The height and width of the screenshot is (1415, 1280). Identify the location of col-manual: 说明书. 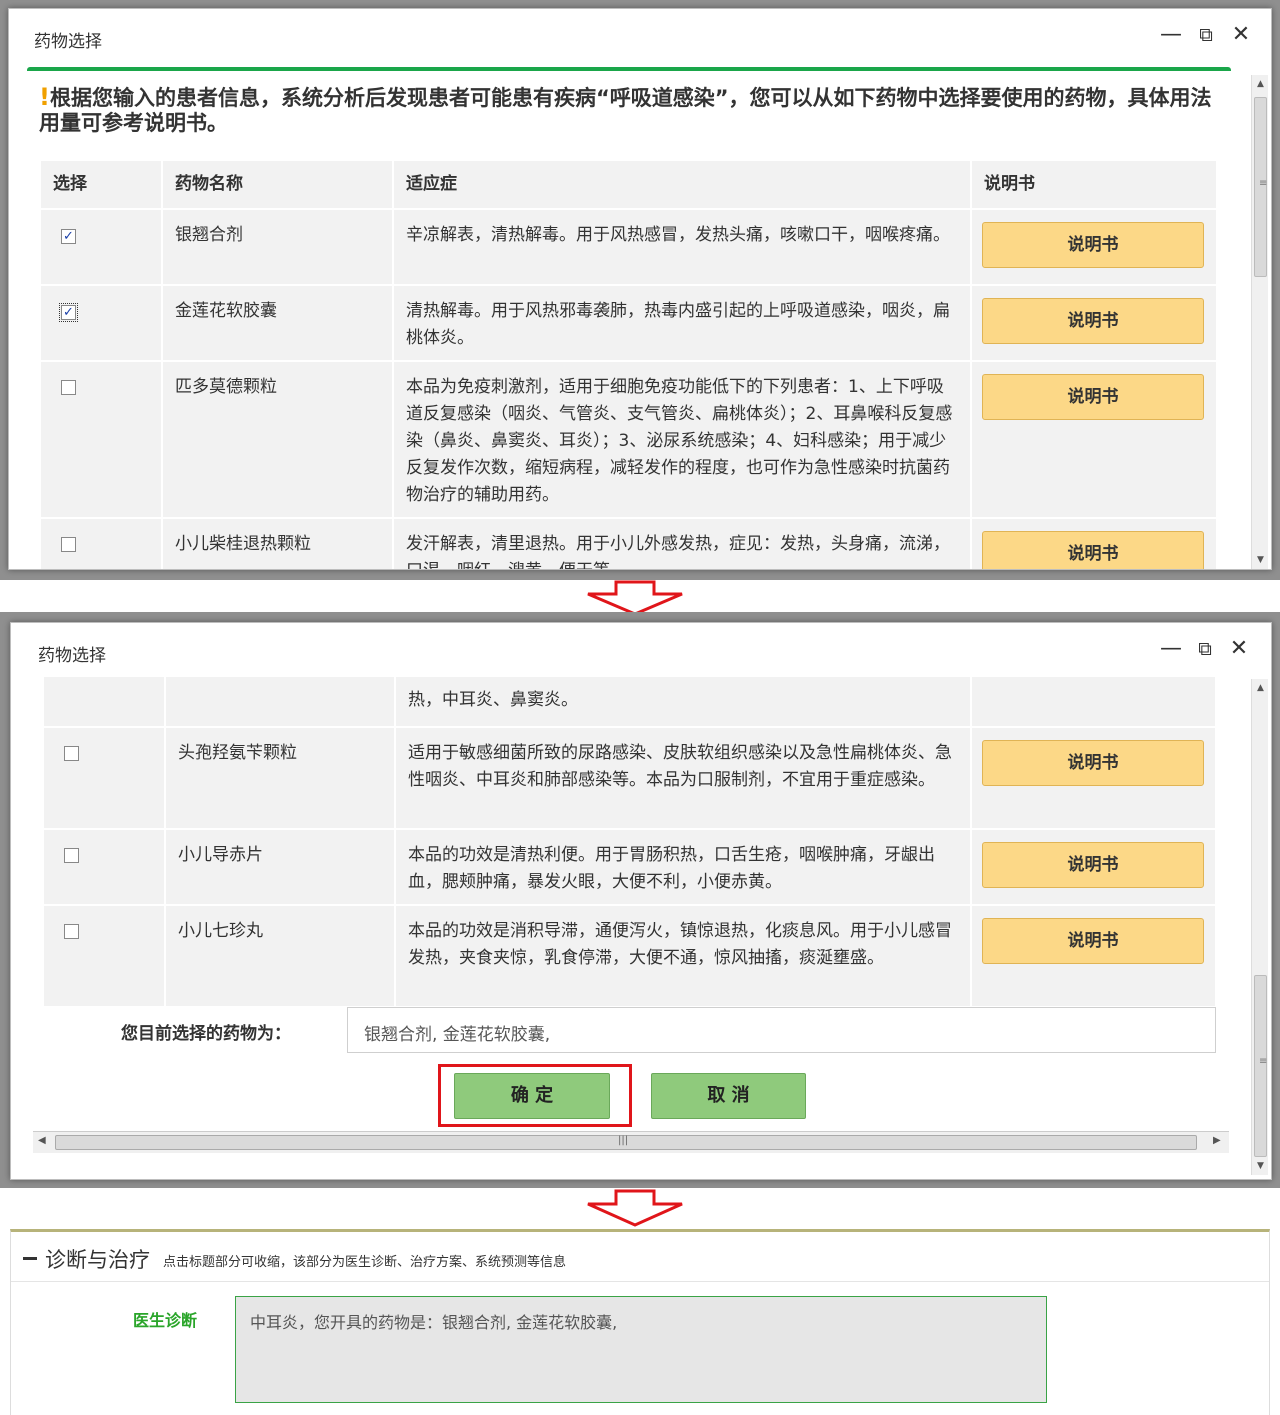
(1094, 185).